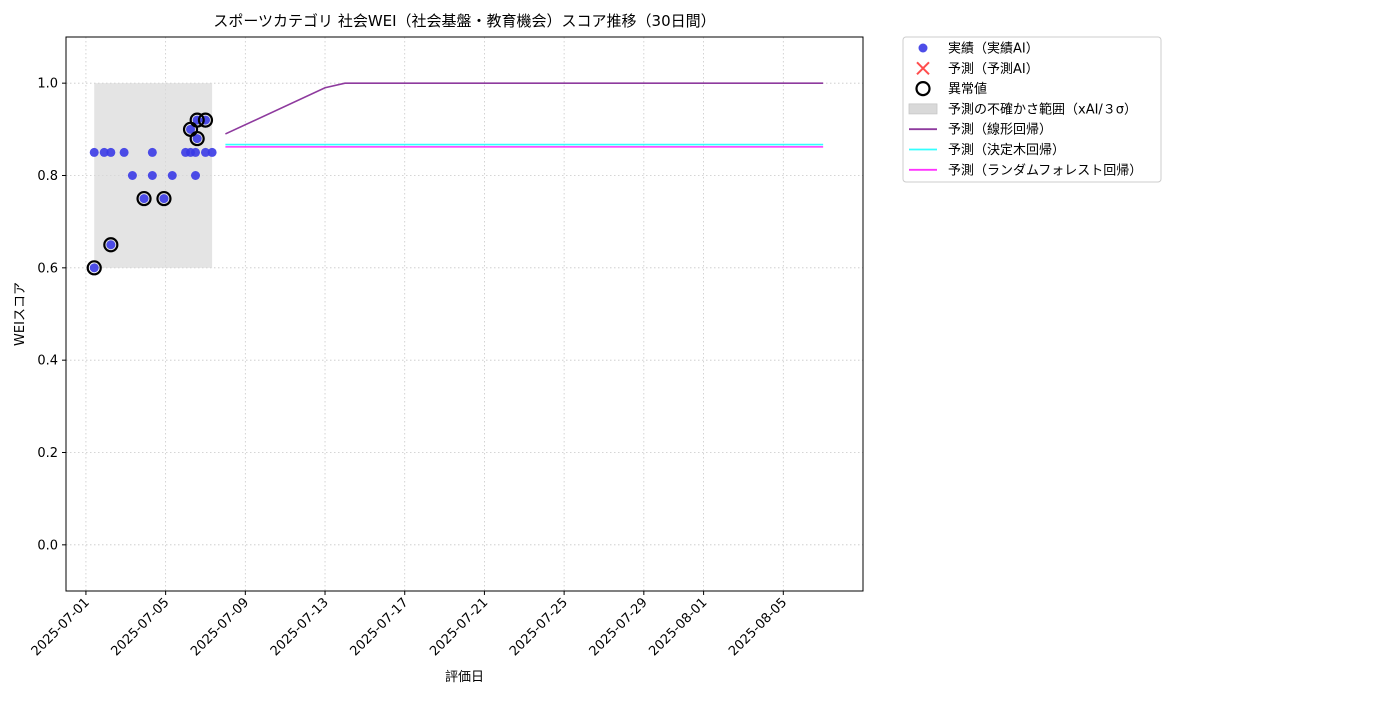 The image size is (1400, 704). What do you see at coordinates (1042, 109) in the screenshot?
I see `legend-label: 予測の不確かさ範囲（xAI/３σ）` at bounding box center [1042, 109].